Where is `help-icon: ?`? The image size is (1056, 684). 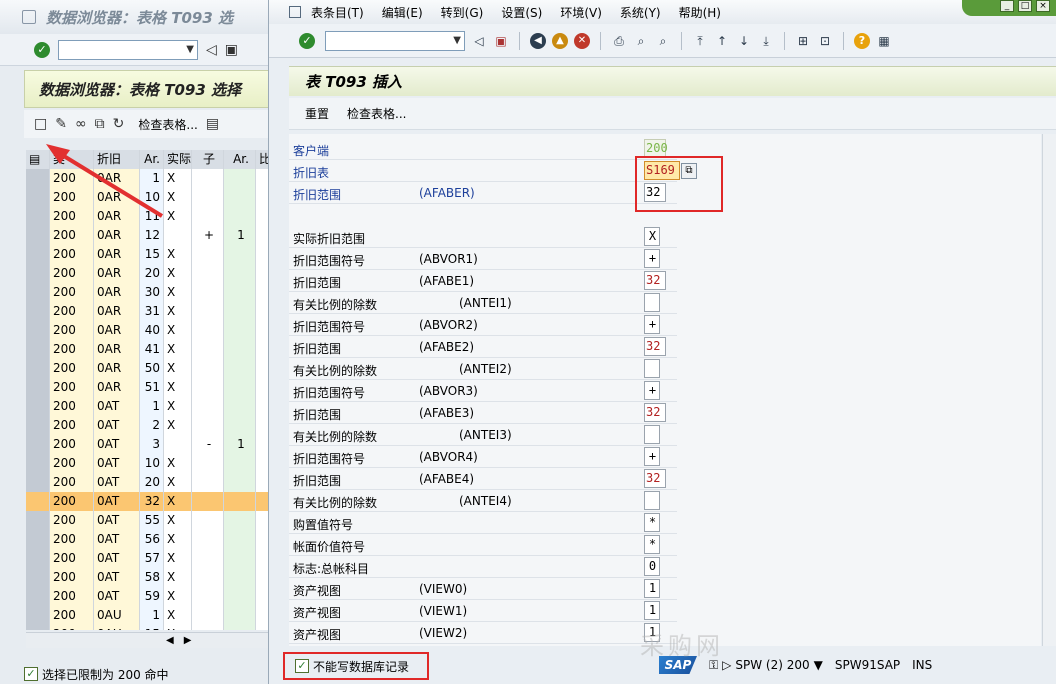 help-icon: ? is located at coordinates (862, 40).